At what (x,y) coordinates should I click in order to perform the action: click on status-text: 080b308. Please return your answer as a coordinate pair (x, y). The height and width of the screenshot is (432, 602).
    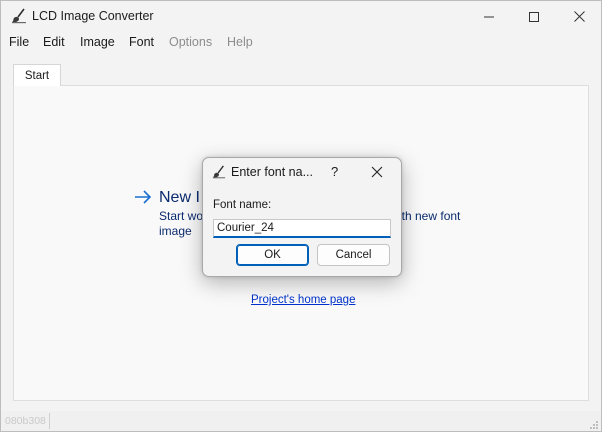
    Looking at the image, I should click on (25, 421).